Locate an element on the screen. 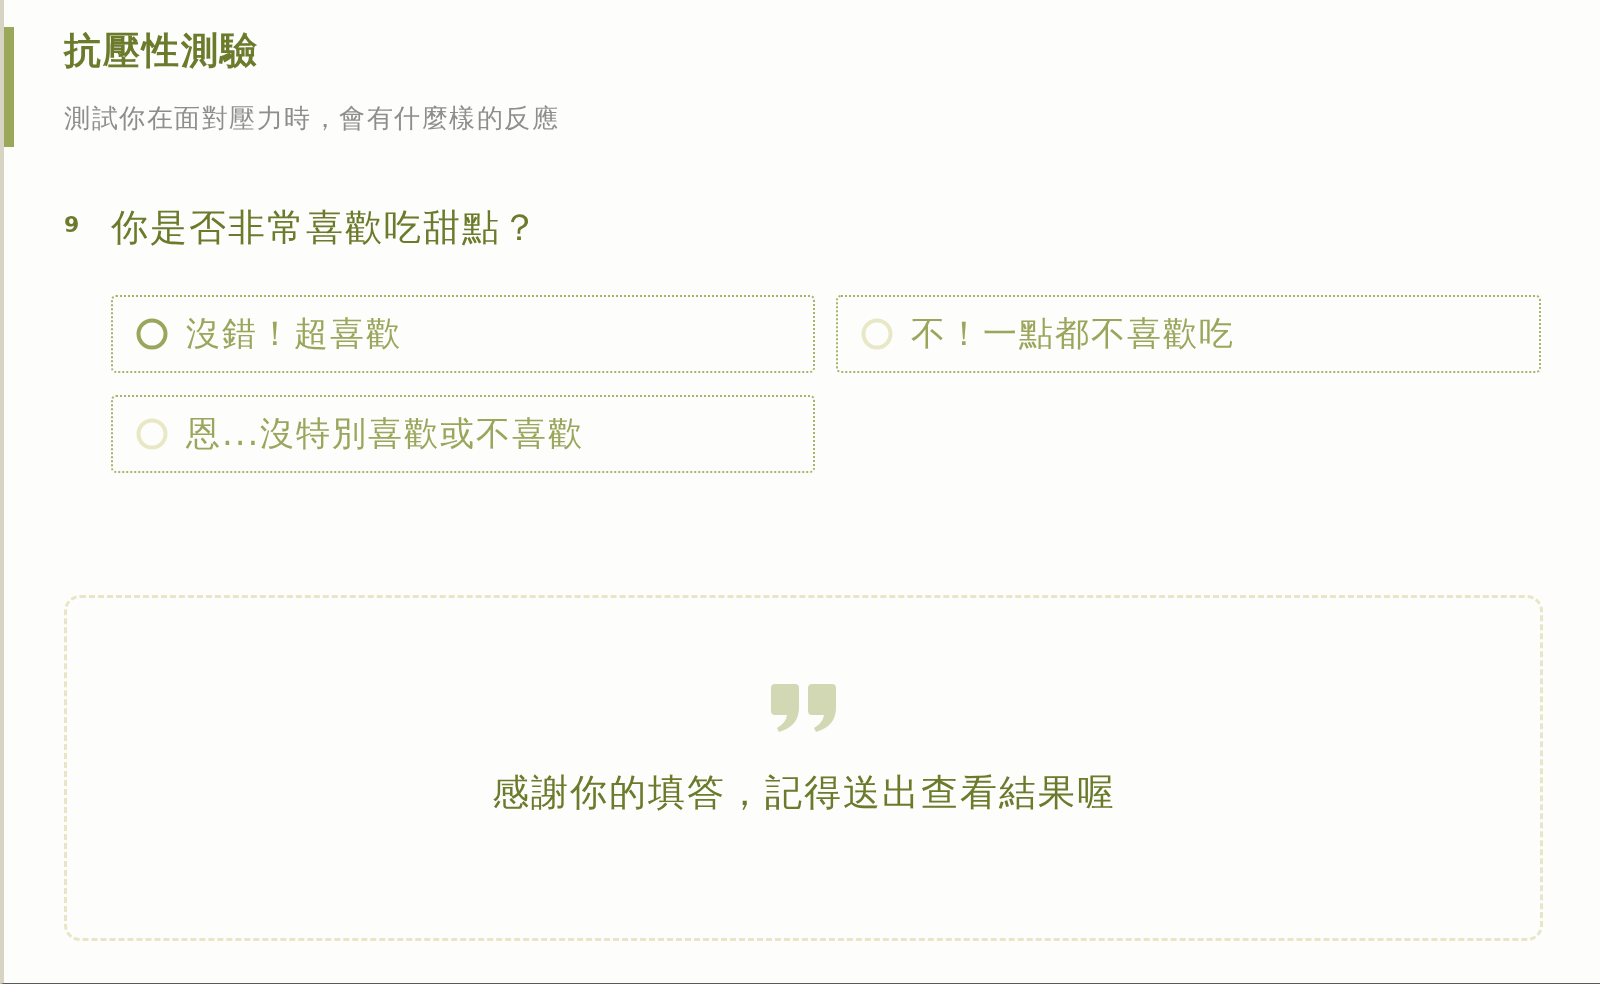  answer-option: 沒錯！超喜歡 is located at coordinates (463, 334).